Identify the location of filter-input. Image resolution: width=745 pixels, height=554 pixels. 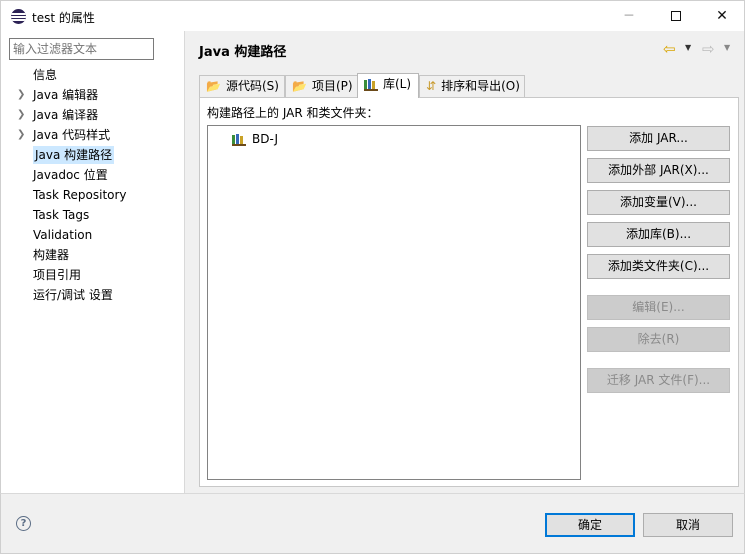
(81, 49).